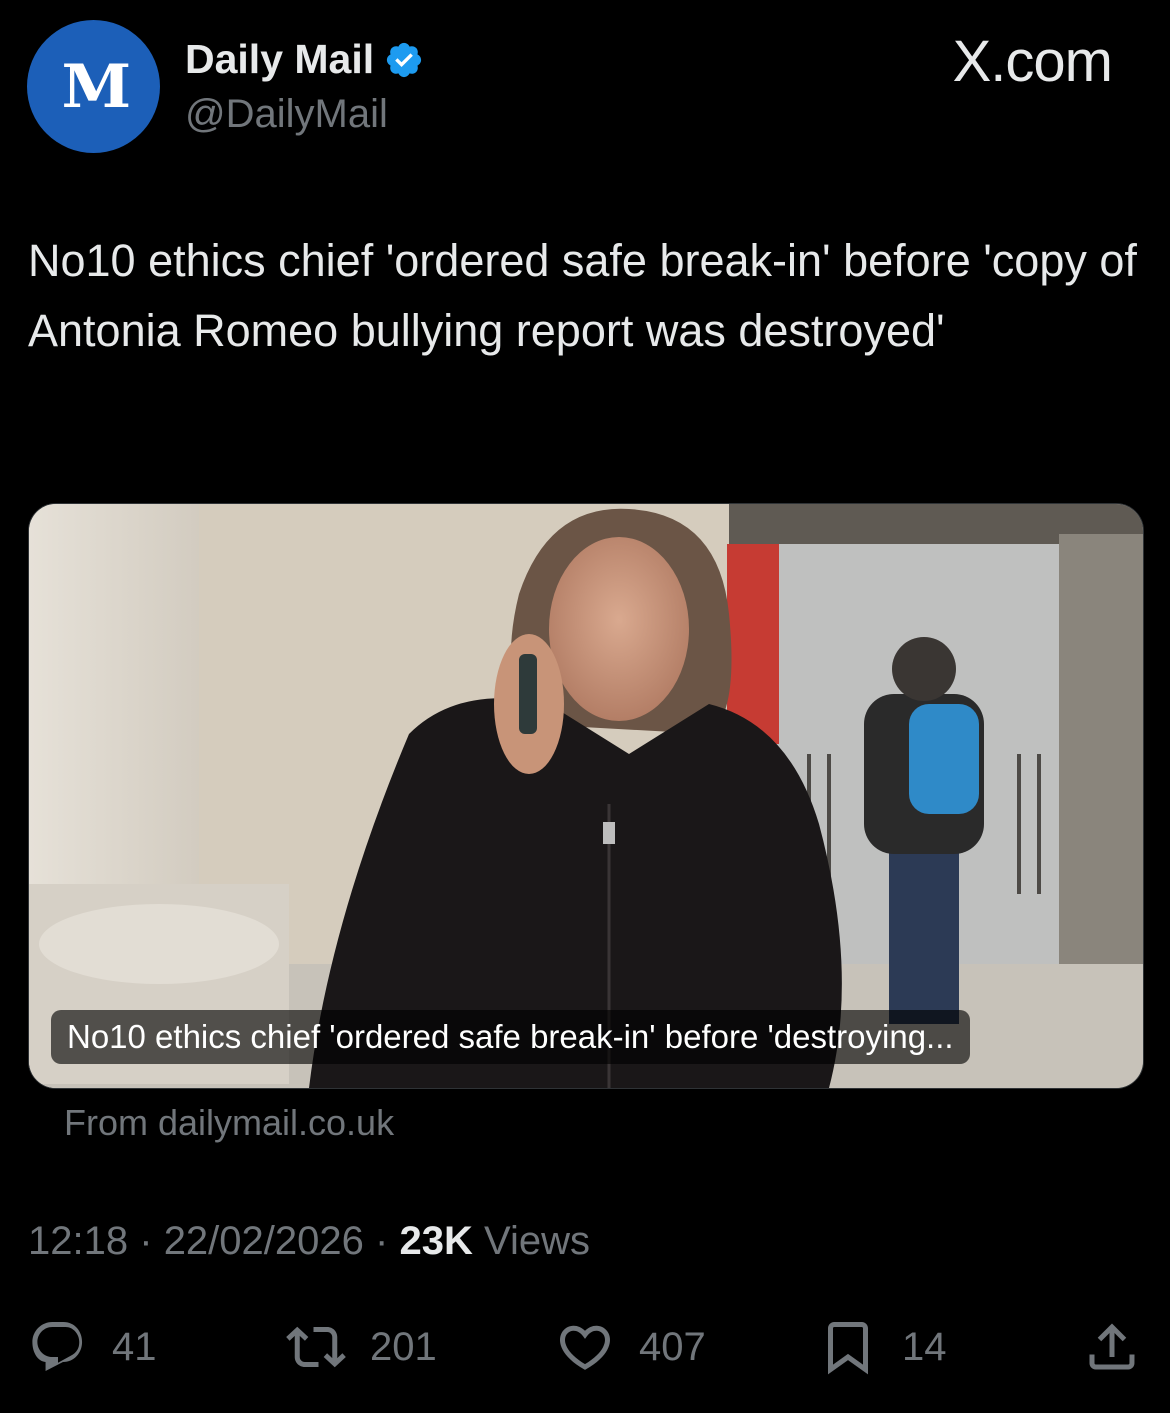 The image size is (1170, 1413). Describe the element at coordinates (361, 1347) in the screenshot. I see `repost-button: 201` at that location.